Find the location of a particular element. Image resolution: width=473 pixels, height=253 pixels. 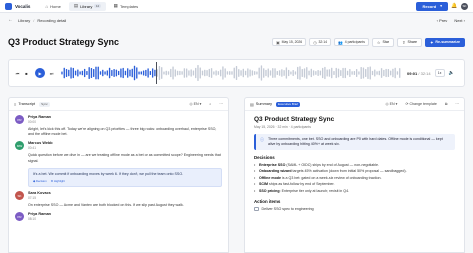

volume-icon: 🔈 is located at coordinates (452, 73).